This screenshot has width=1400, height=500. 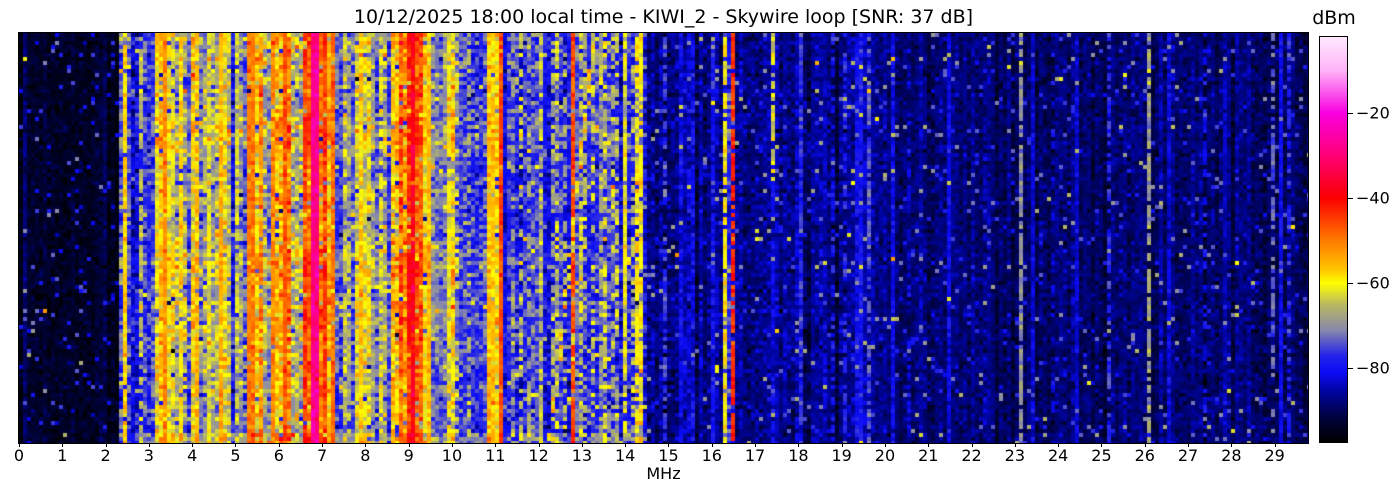 I want to click on x-tick-label: 19, so click(x=841, y=455).